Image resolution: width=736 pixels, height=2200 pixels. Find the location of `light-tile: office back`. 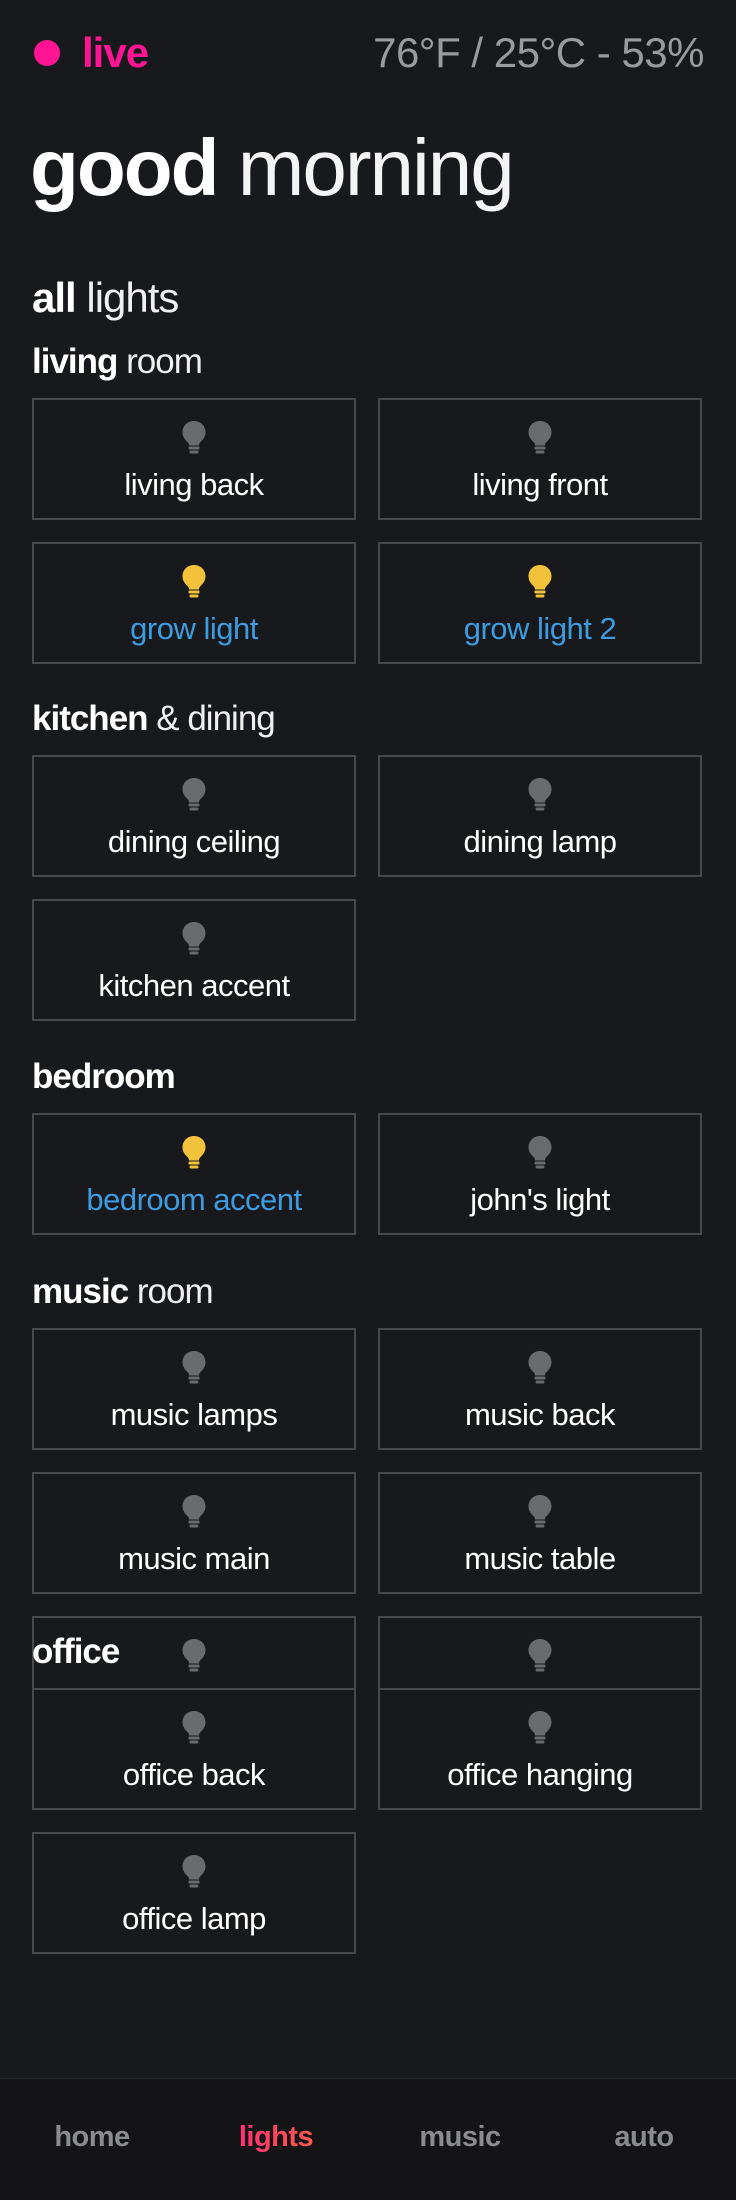

light-tile: office back is located at coordinates (194, 1749).